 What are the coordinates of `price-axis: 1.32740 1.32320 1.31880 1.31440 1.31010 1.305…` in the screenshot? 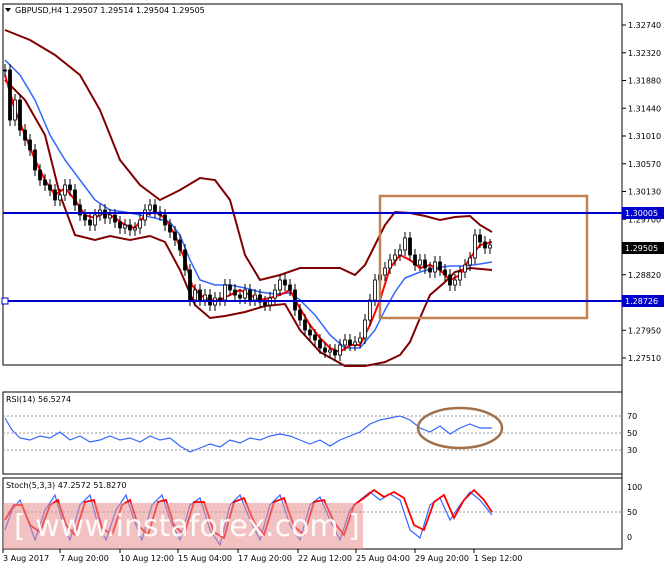 It's located at (641, 192).